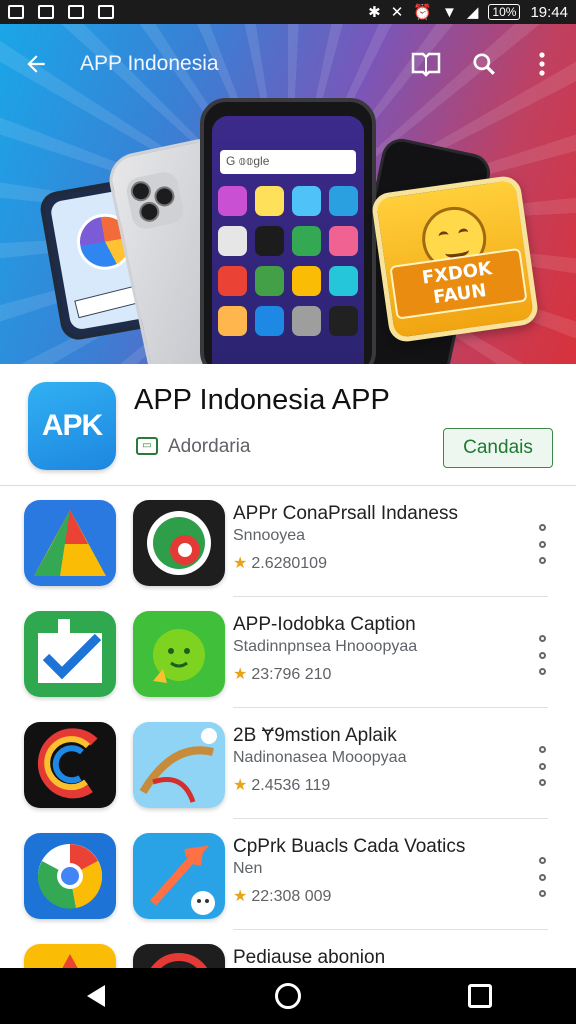 Image resolution: width=576 pixels, height=1024 pixels. Describe the element at coordinates (549, 12) in the screenshot. I see `clock: 19:44` at that location.